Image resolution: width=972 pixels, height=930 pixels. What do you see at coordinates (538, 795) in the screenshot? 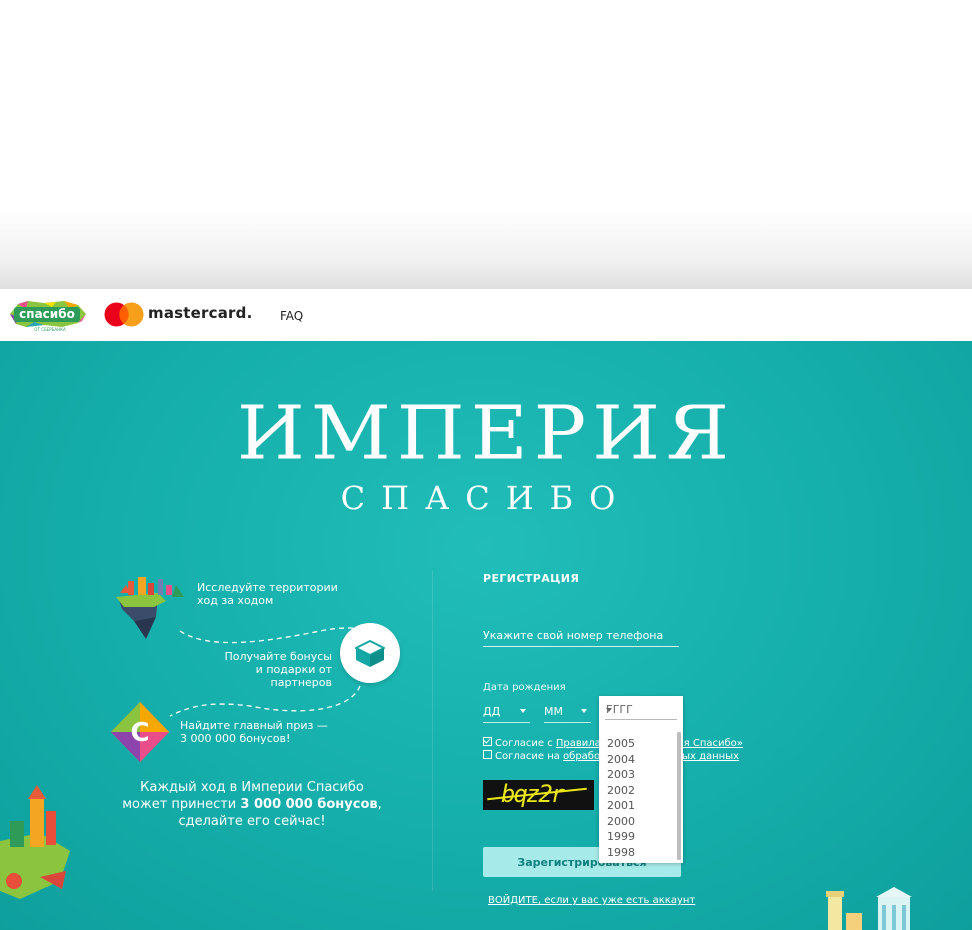
I see `captcha-image: bqz2r` at bounding box center [538, 795].